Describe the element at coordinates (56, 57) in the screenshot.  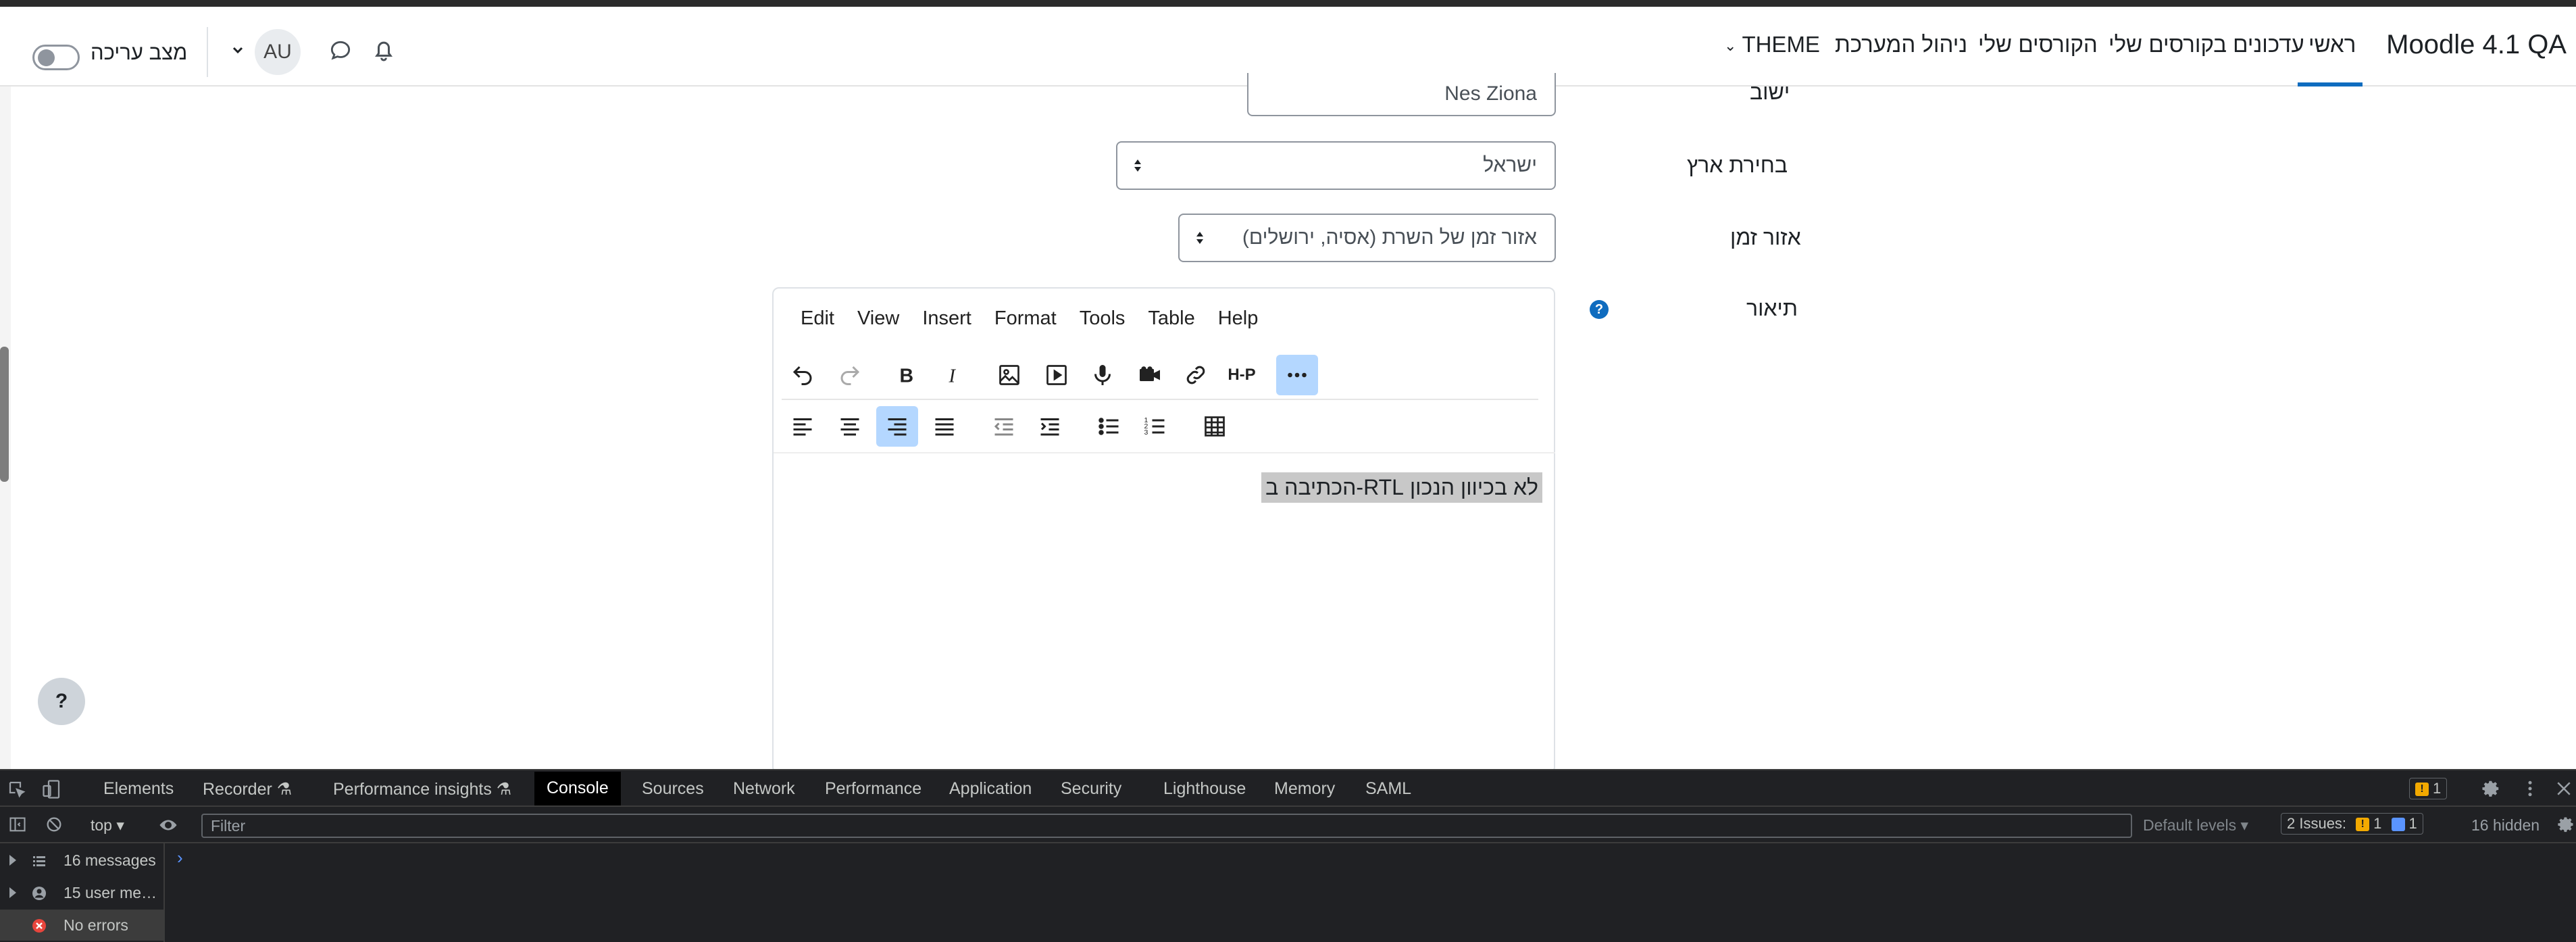
I see `edit-mode-toggle` at that location.